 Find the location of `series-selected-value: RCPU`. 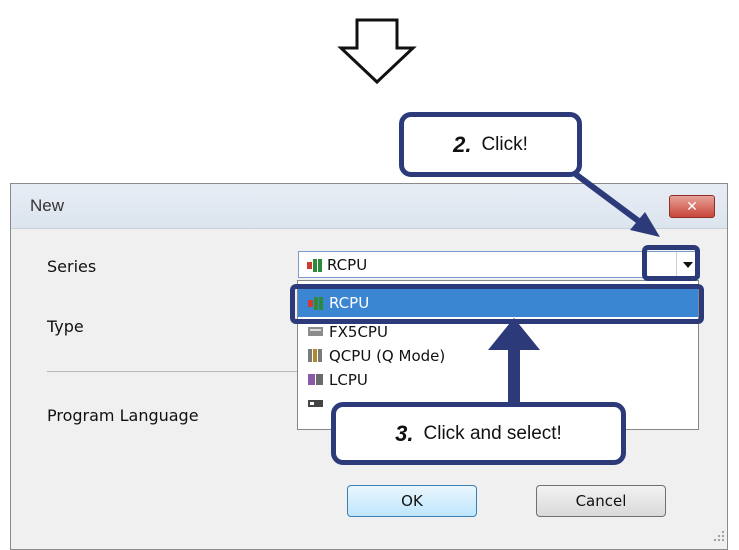

series-selected-value: RCPU is located at coordinates (337, 265).